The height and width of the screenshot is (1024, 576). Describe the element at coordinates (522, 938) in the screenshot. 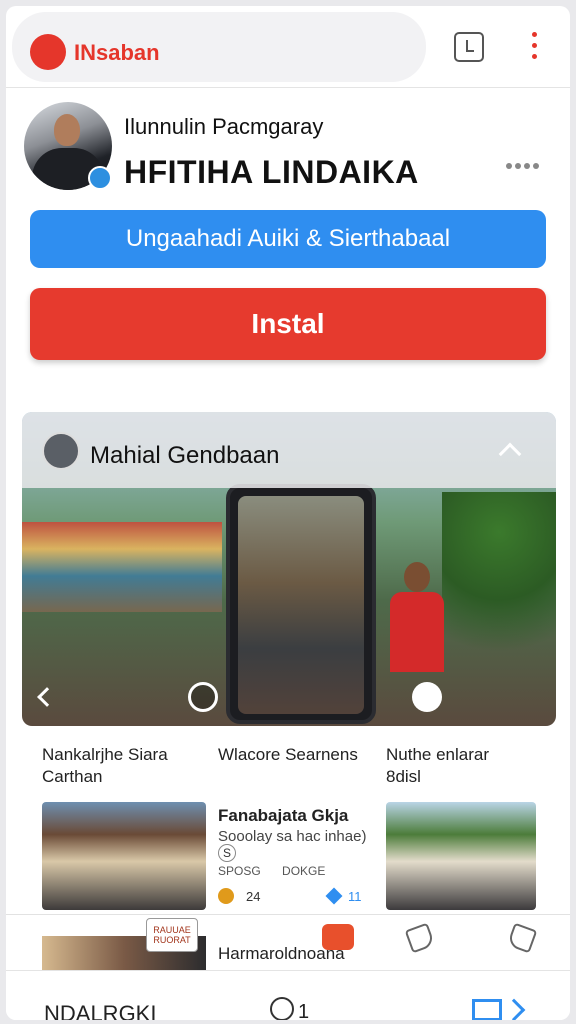

I see `thumb-up-icon` at that location.